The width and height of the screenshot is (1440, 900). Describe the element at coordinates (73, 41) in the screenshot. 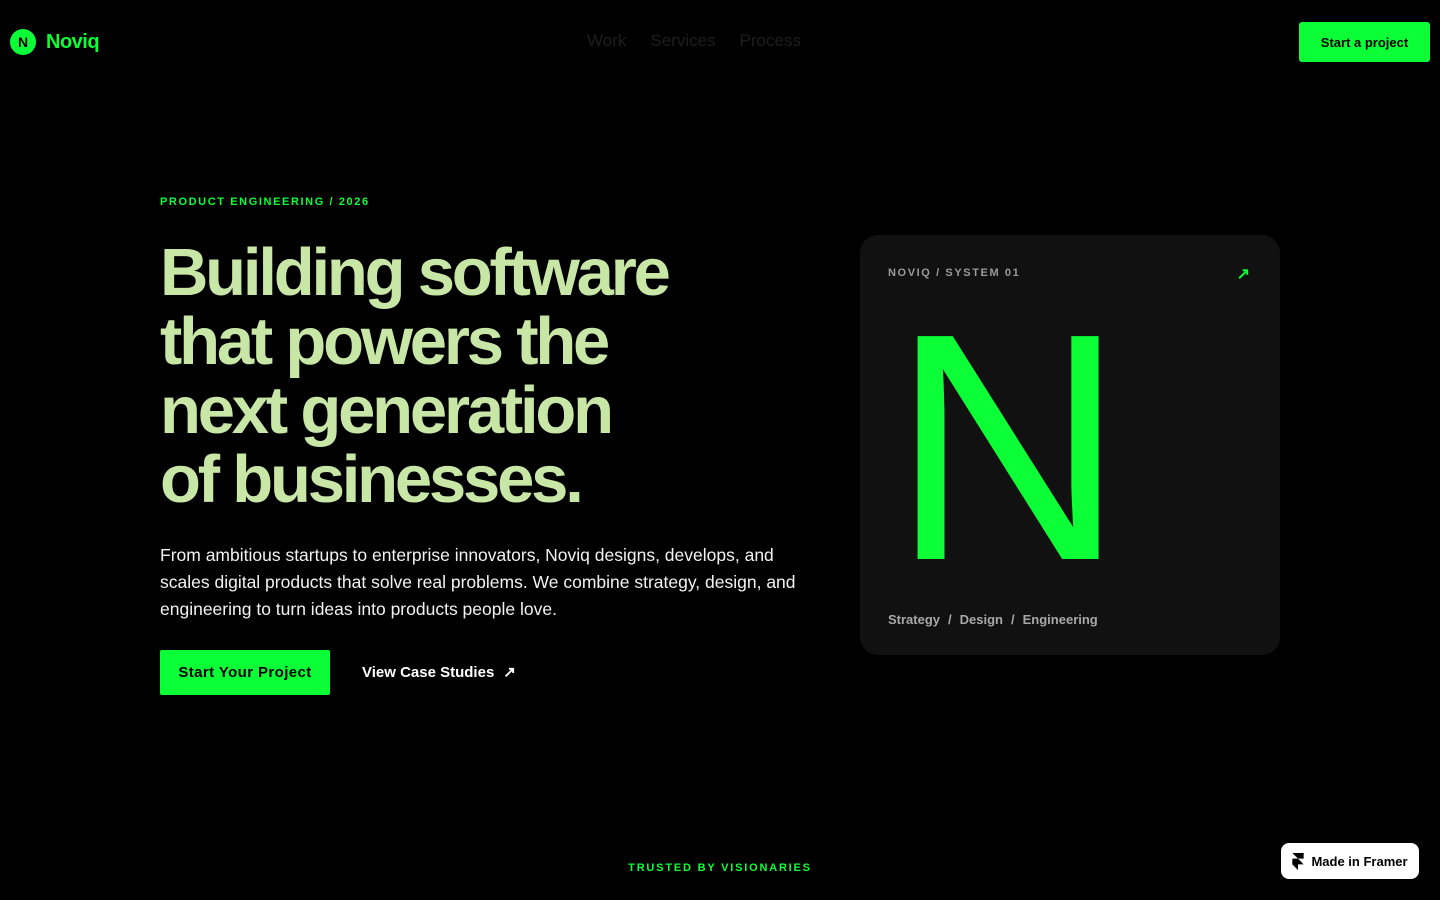

I see `logo-text: Noviq` at that location.